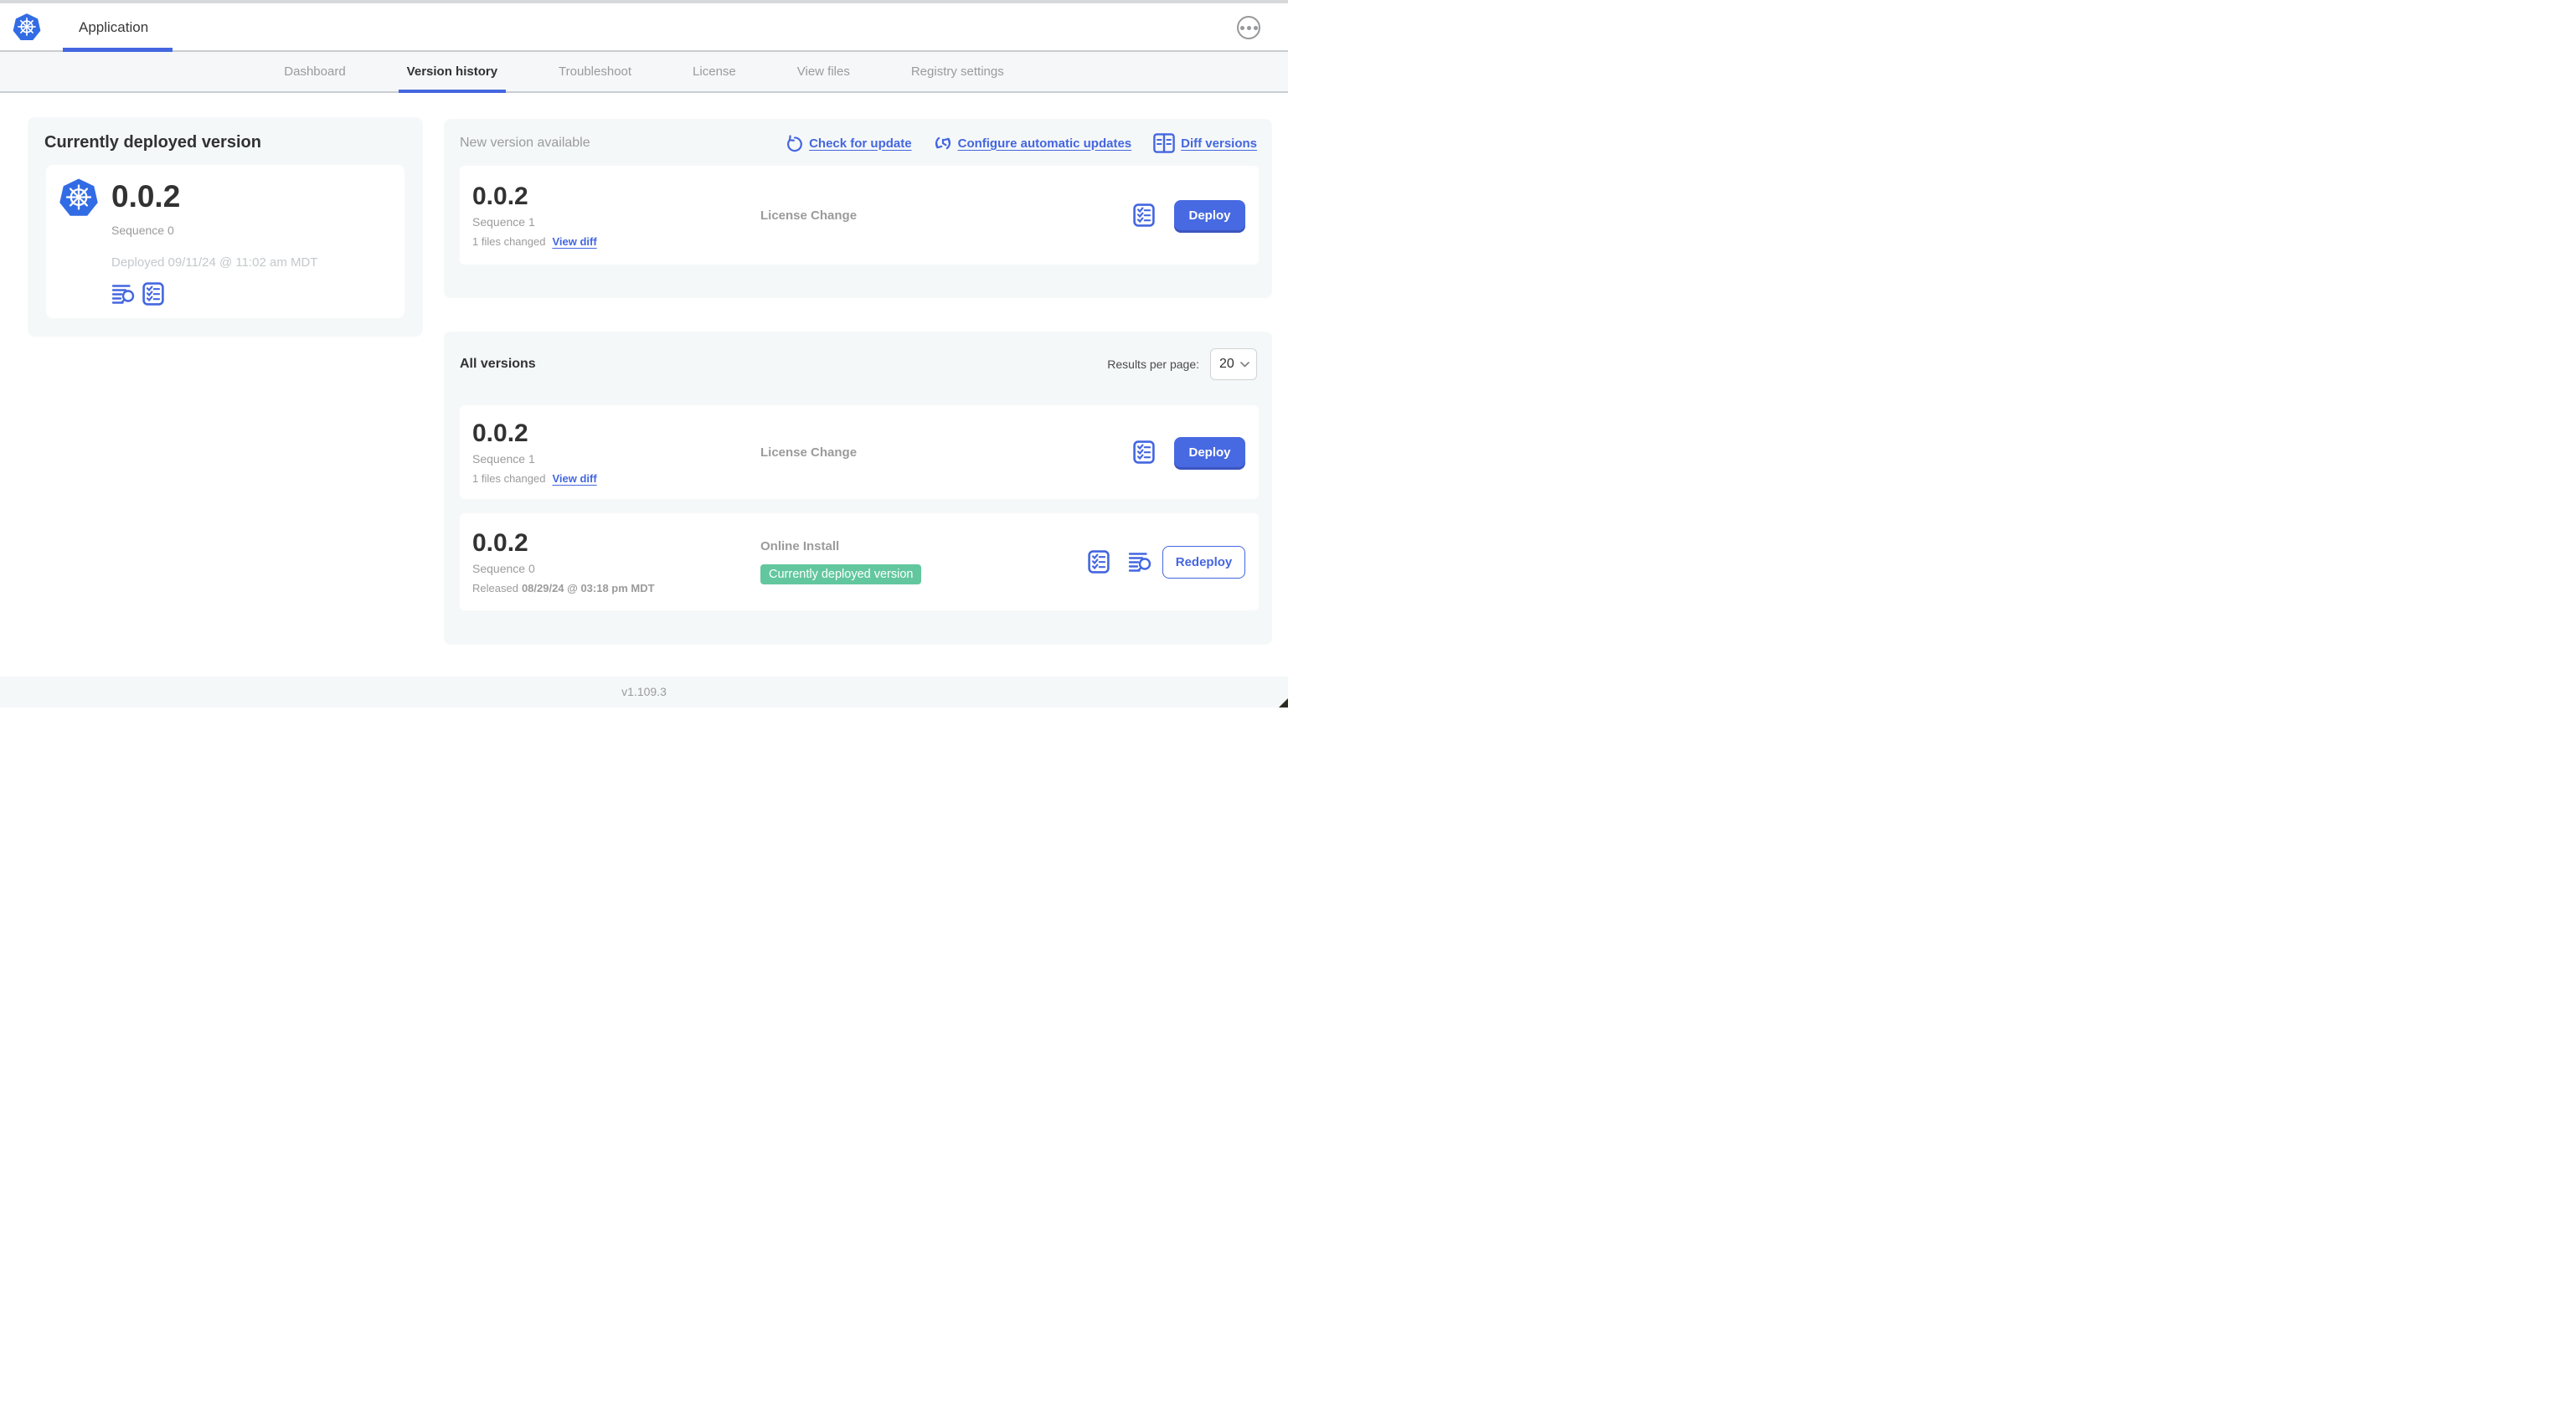 Image resolution: width=2576 pixels, height=1415 pixels. I want to click on released-date: 08/29/24 @ 03:18 pm MDT, so click(588, 588).